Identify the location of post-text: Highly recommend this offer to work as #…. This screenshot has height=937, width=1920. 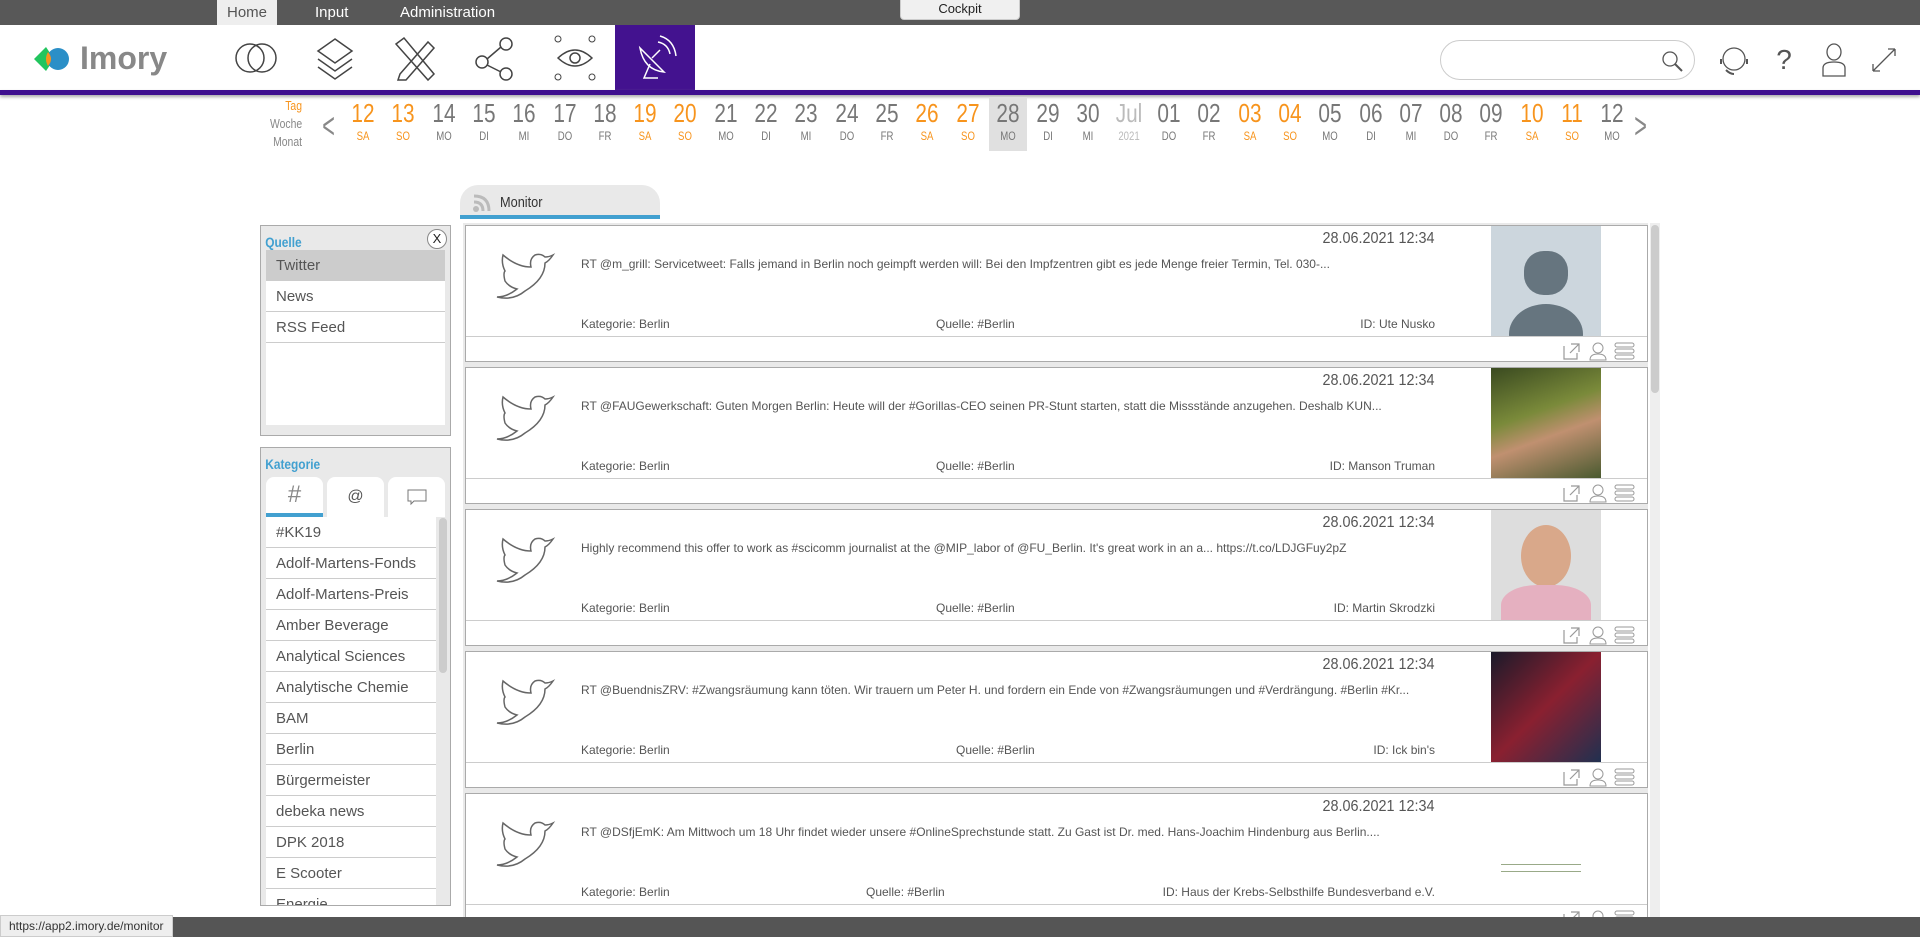
(1031, 548).